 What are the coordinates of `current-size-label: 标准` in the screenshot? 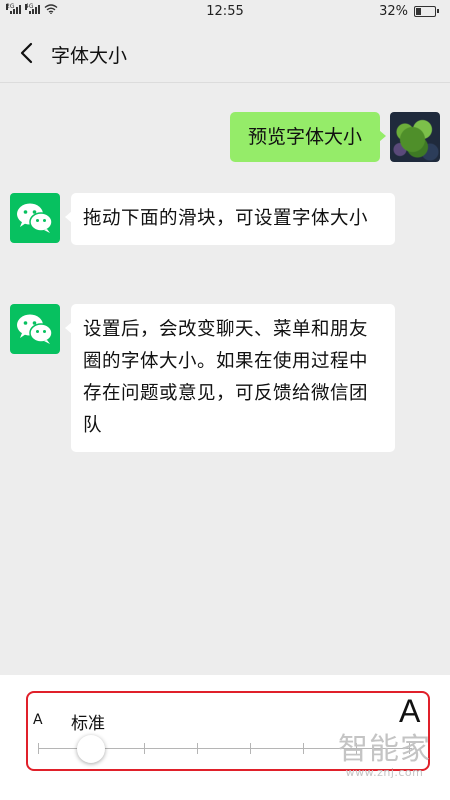 It's located at (88, 724).